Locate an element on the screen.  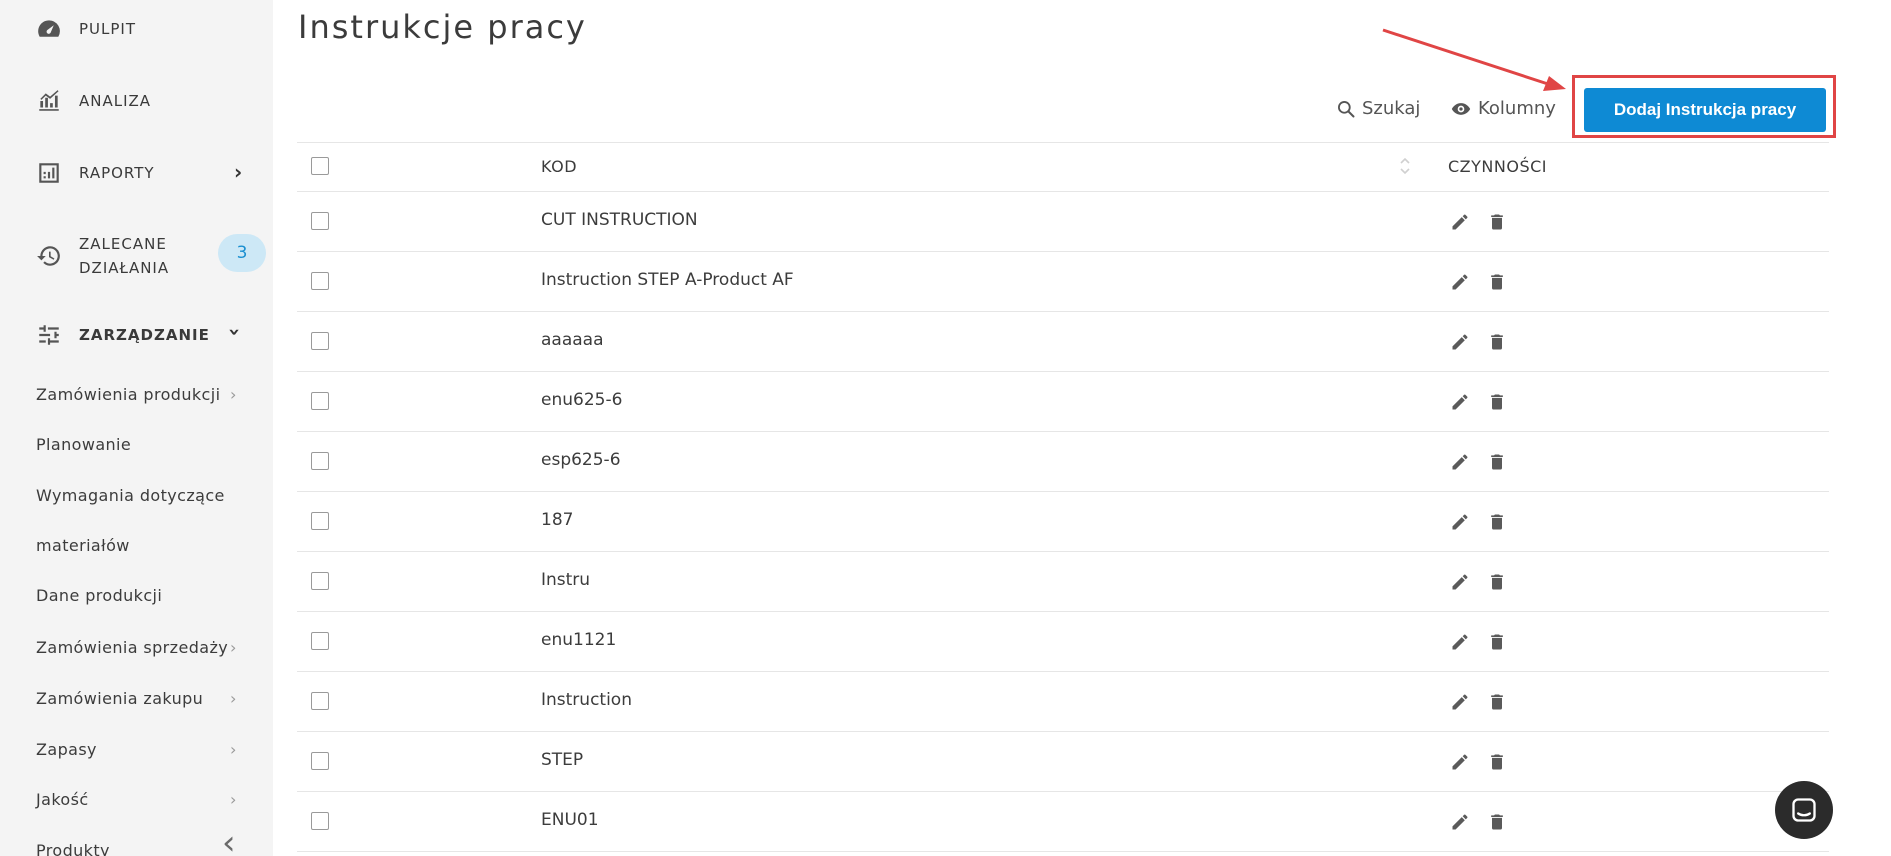
chat-launcher-button is located at coordinates (1804, 810).